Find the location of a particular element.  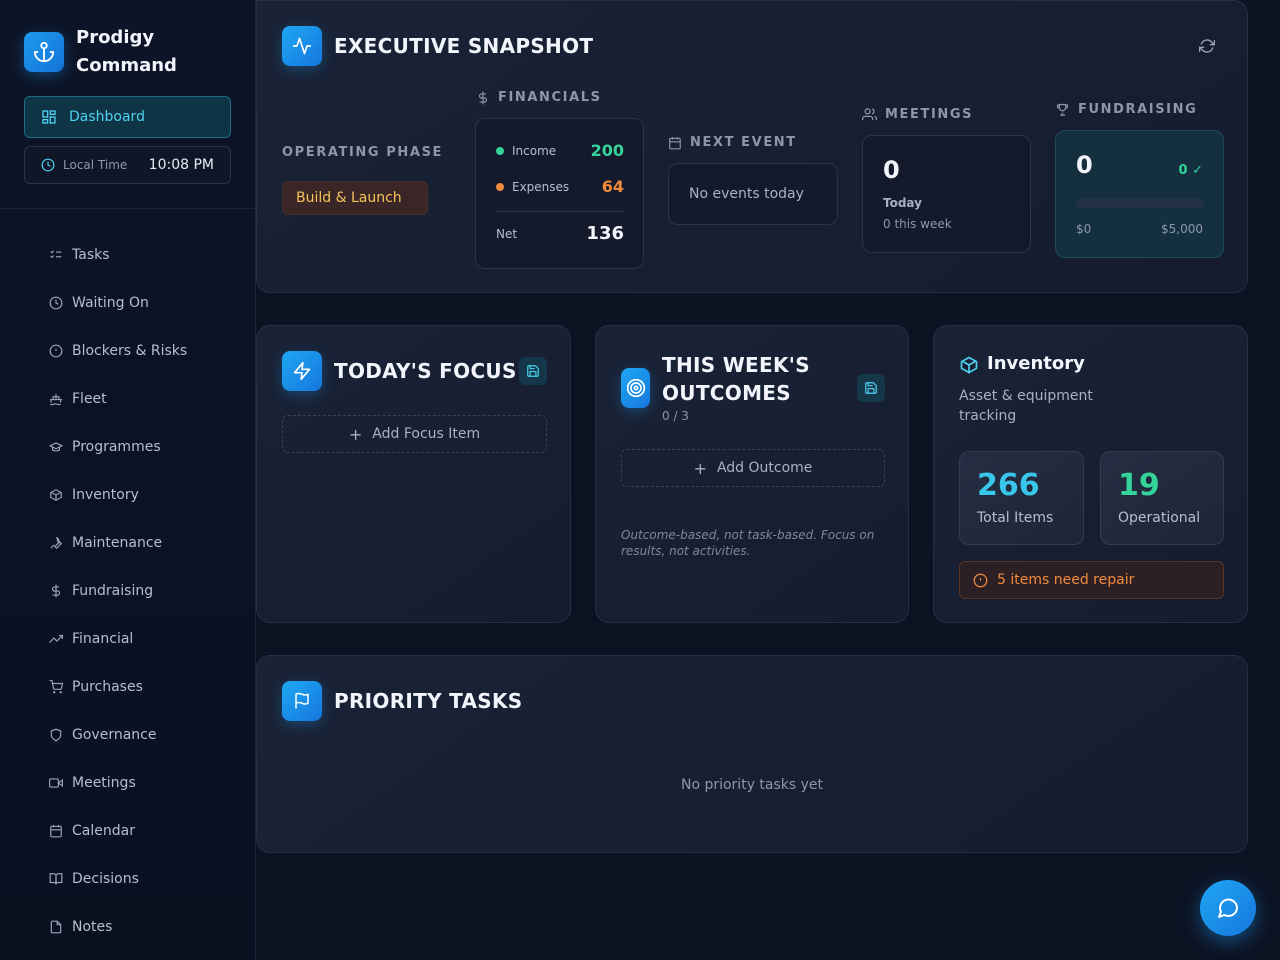

list-checks-icon is located at coordinates (56, 255).